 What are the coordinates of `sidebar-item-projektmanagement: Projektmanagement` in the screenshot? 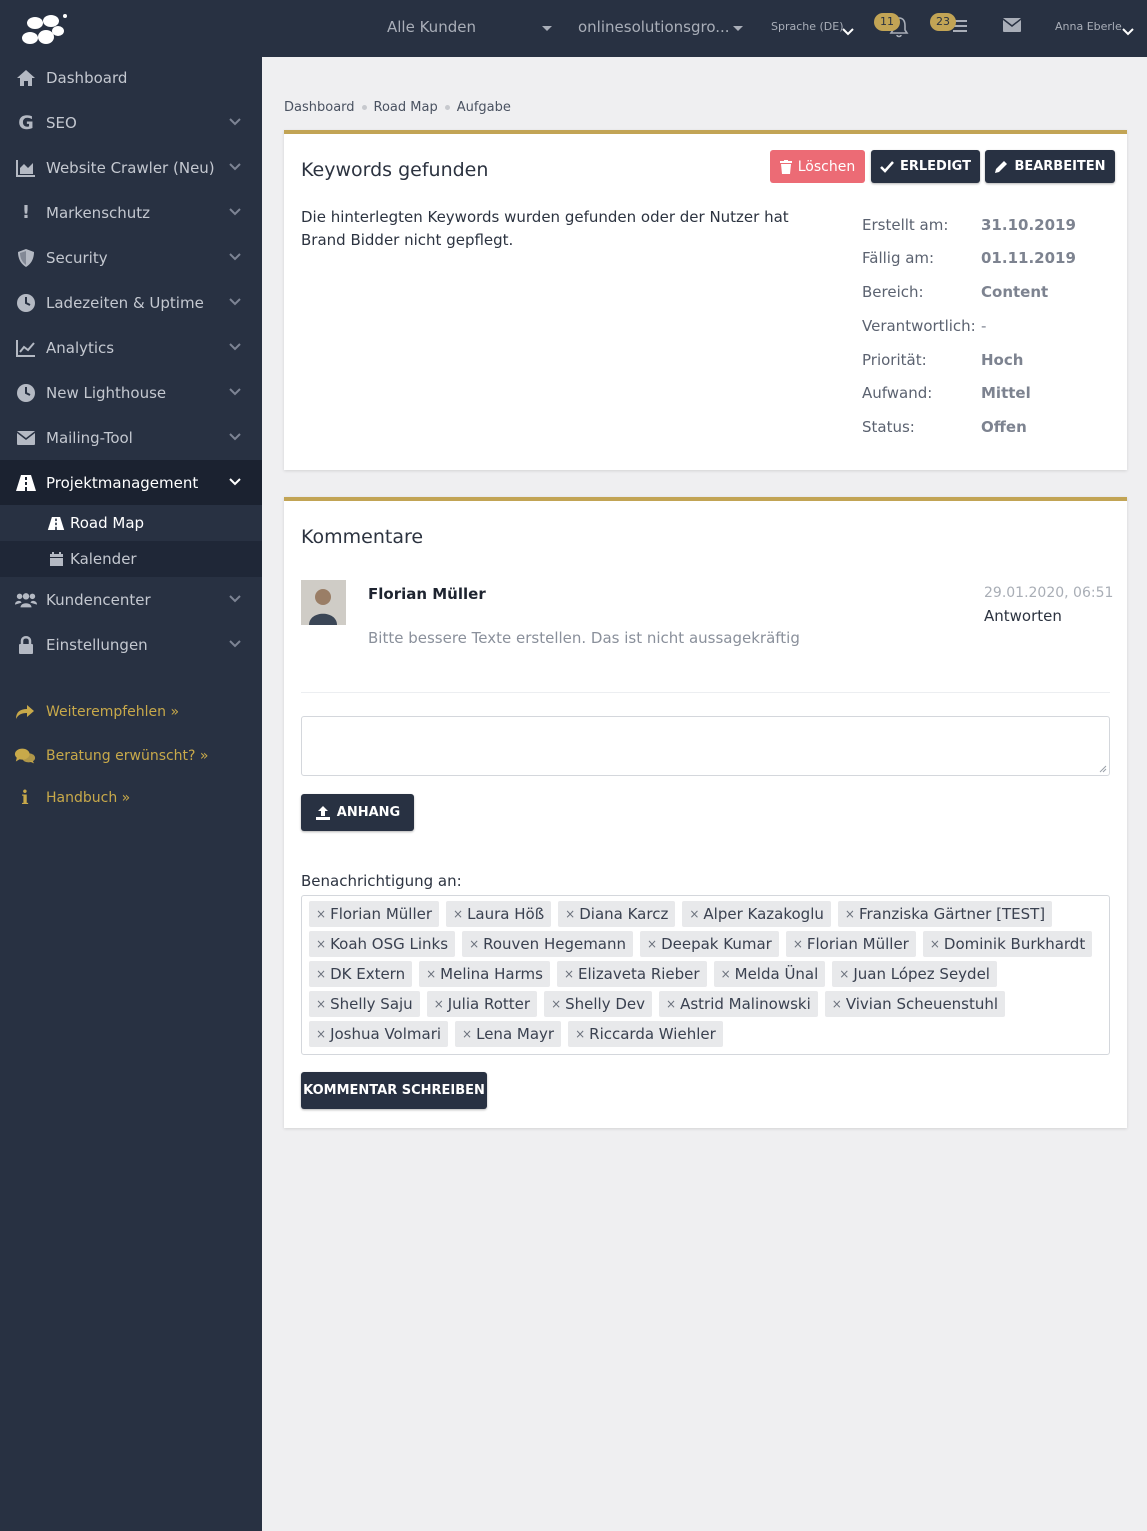 It's located at (131, 482).